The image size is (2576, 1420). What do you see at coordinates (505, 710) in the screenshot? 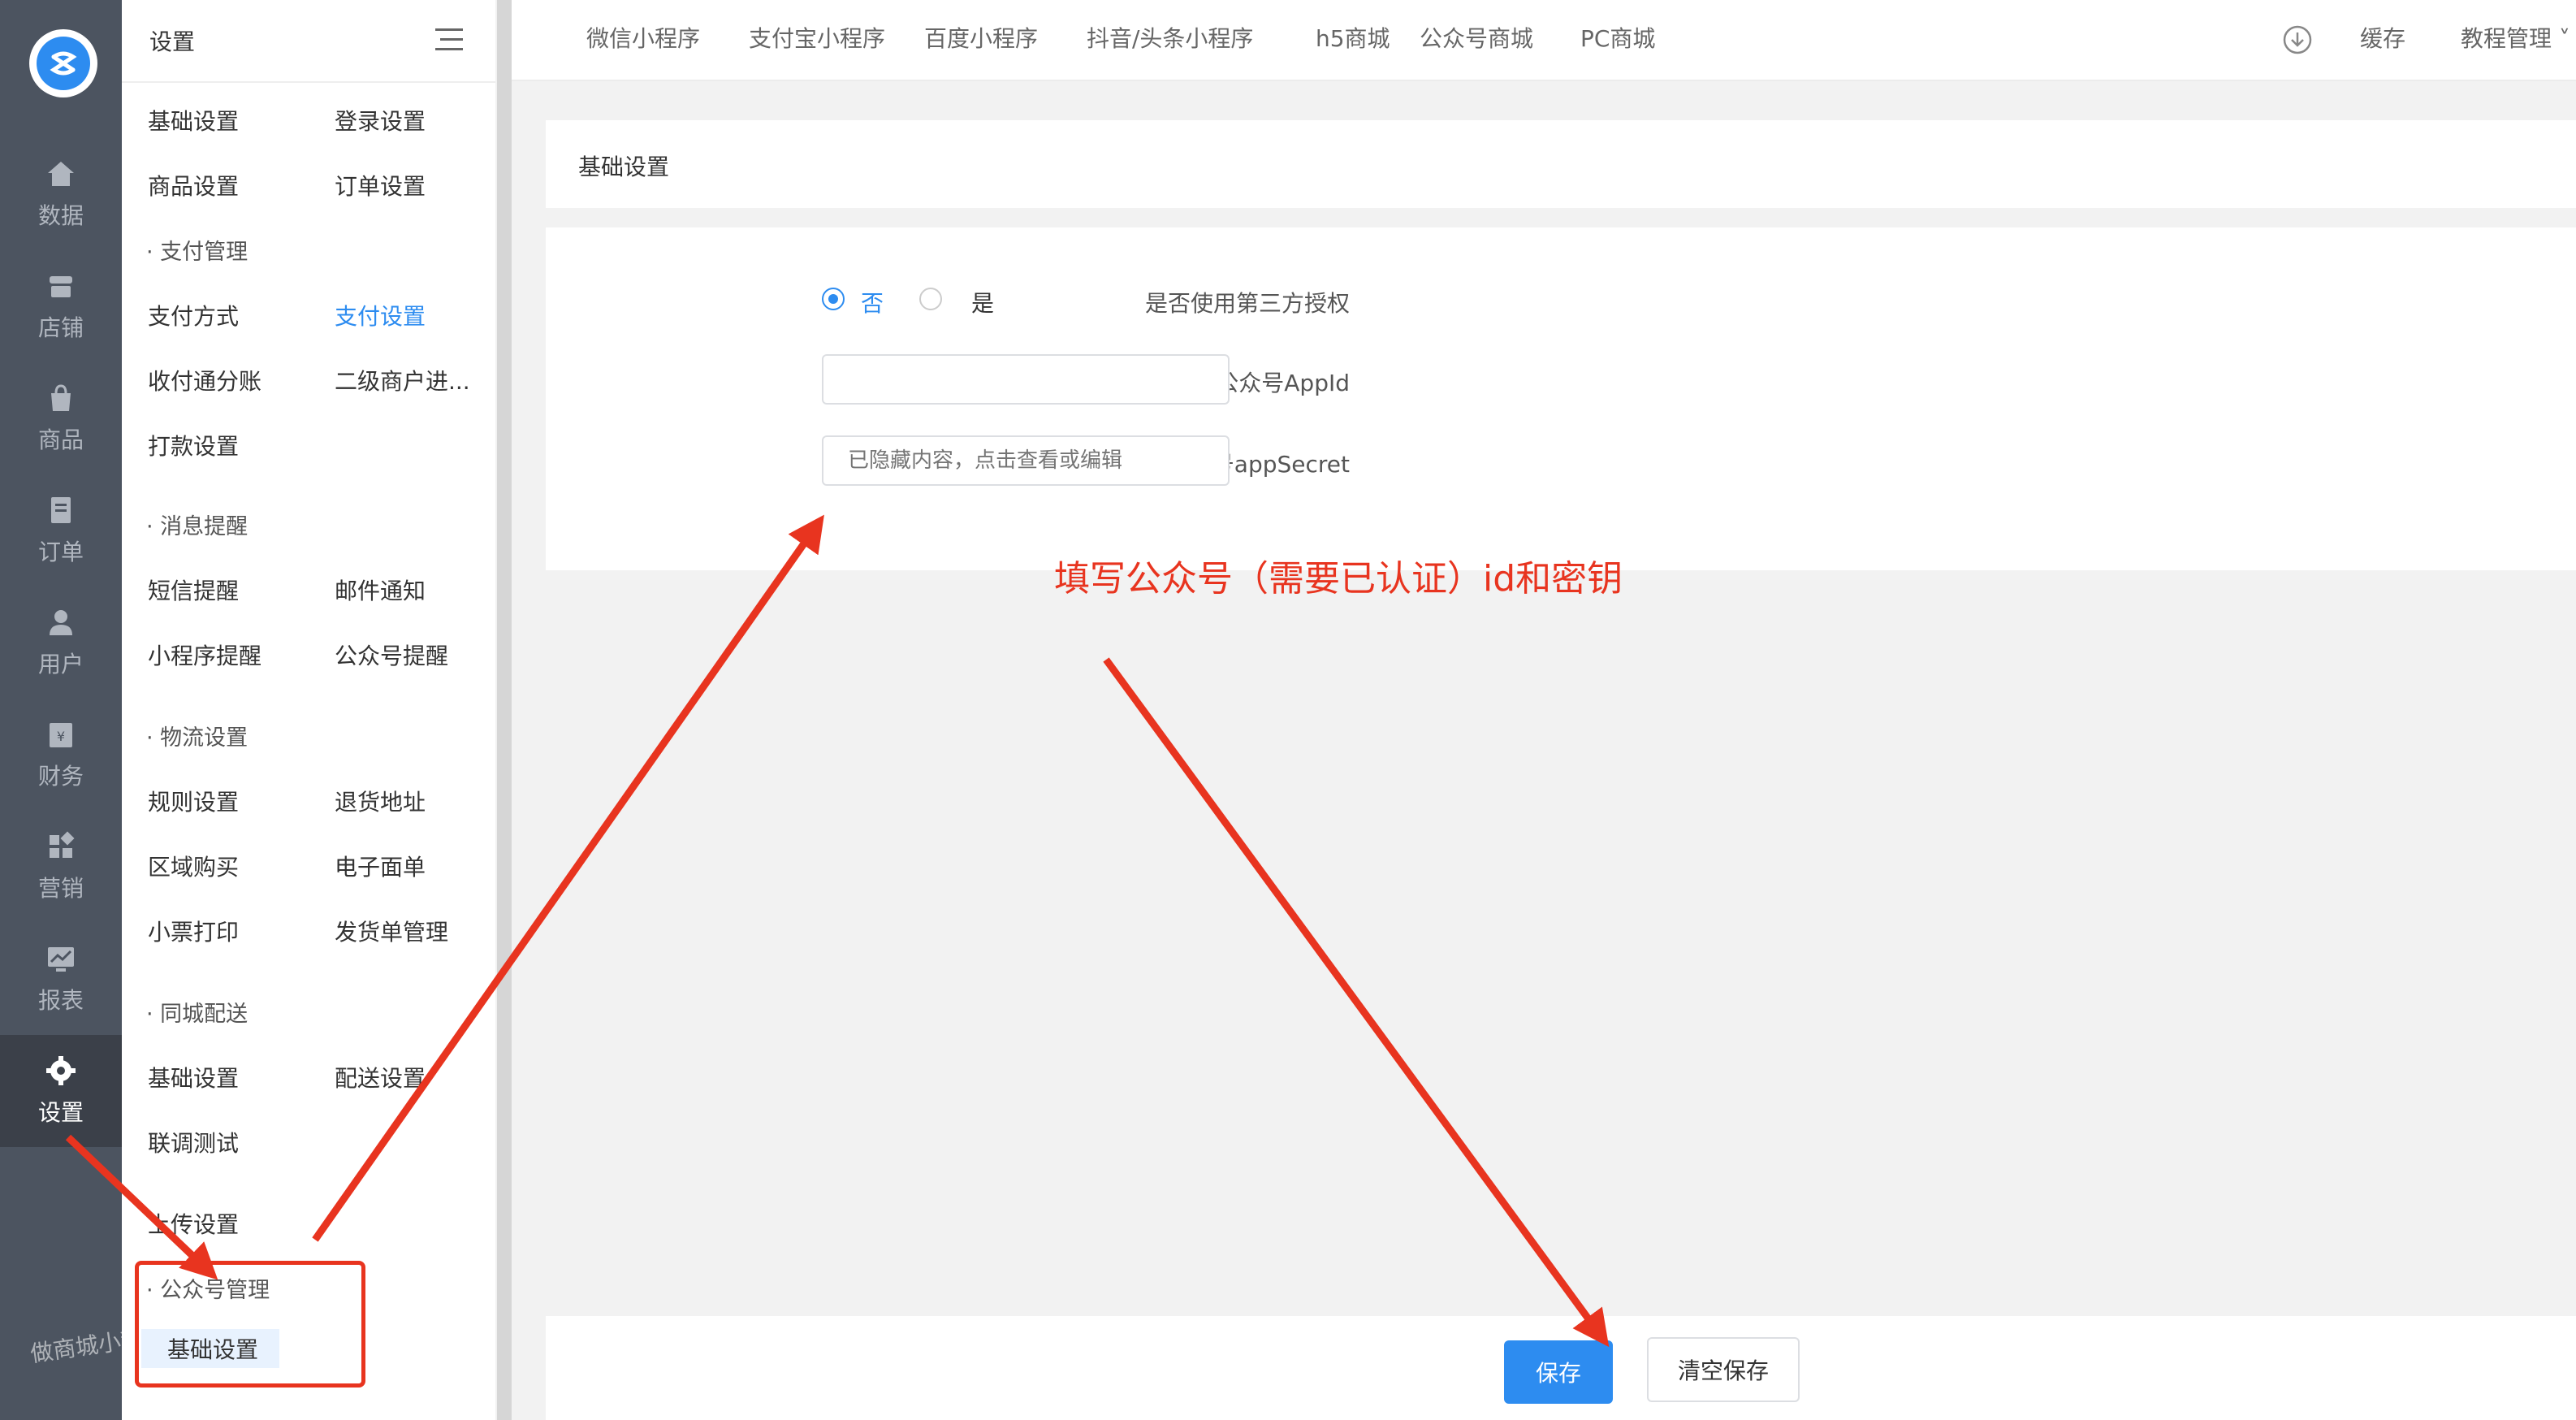
I see `submenu-scrollbar` at bounding box center [505, 710].